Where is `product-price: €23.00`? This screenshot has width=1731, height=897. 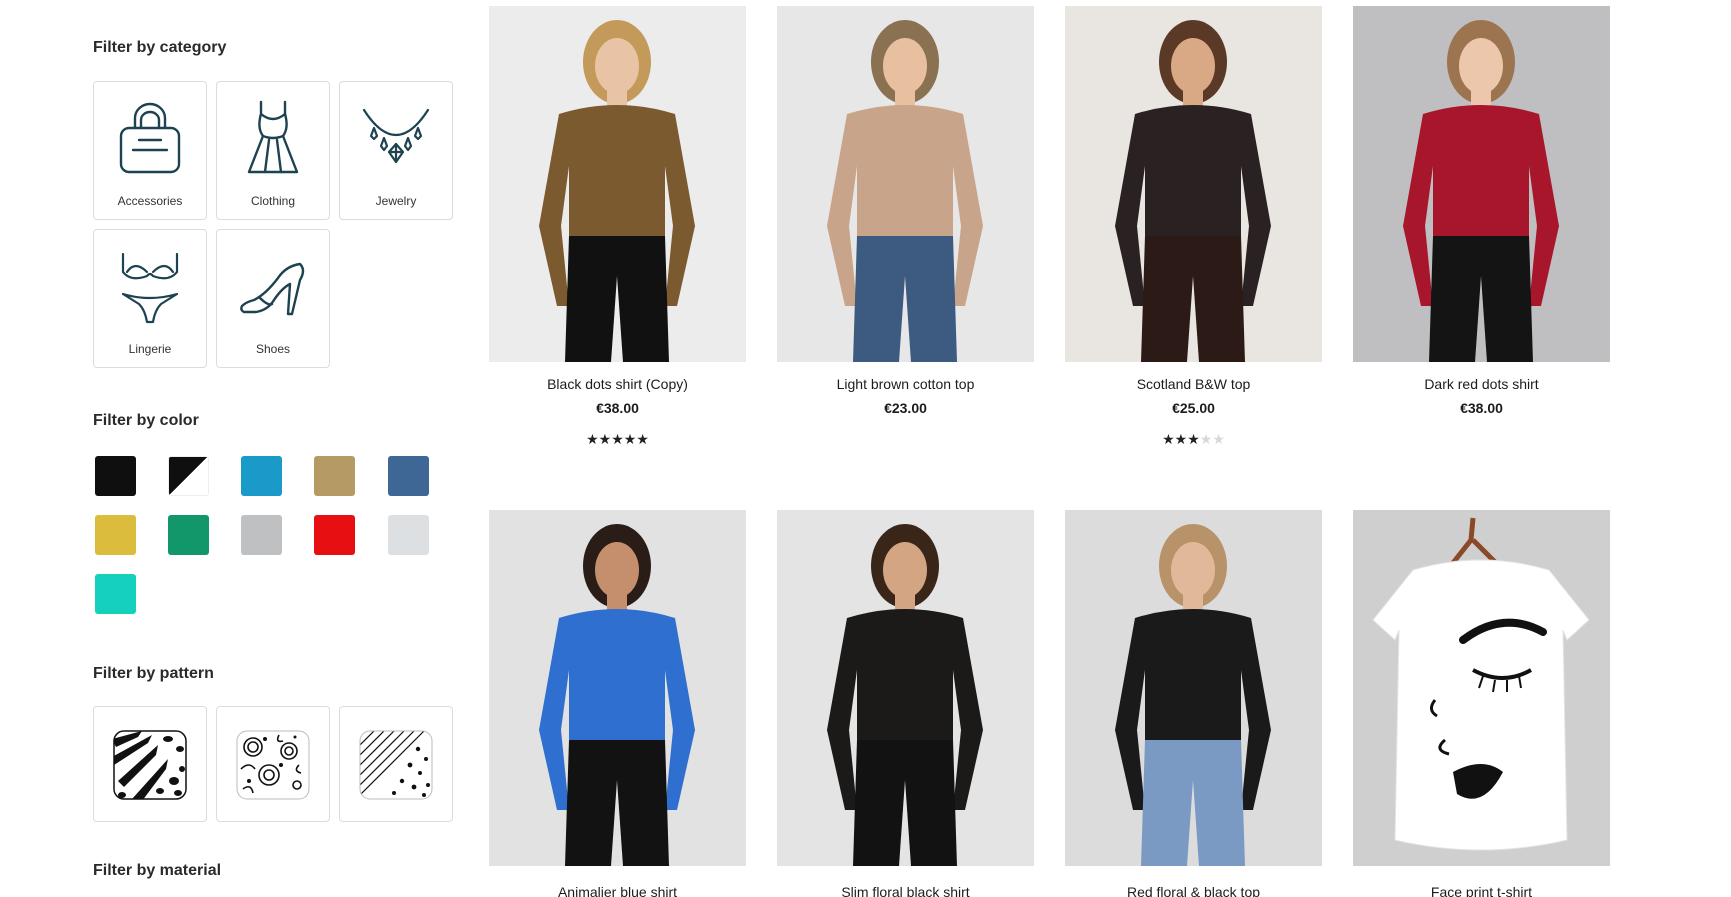
product-price: €23.00 is located at coordinates (905, 408).